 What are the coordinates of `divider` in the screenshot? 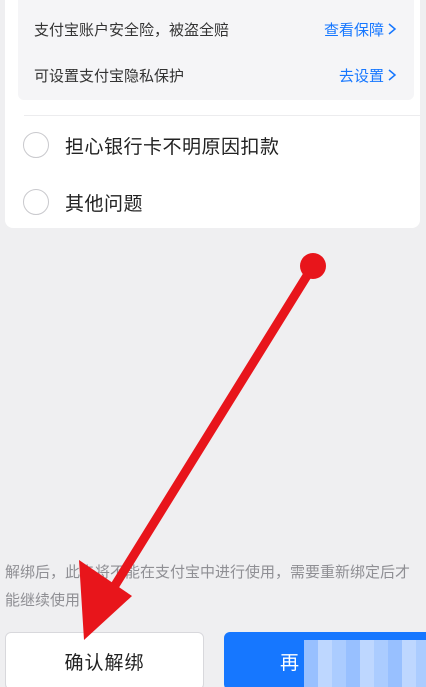 It's located at (222, 115).